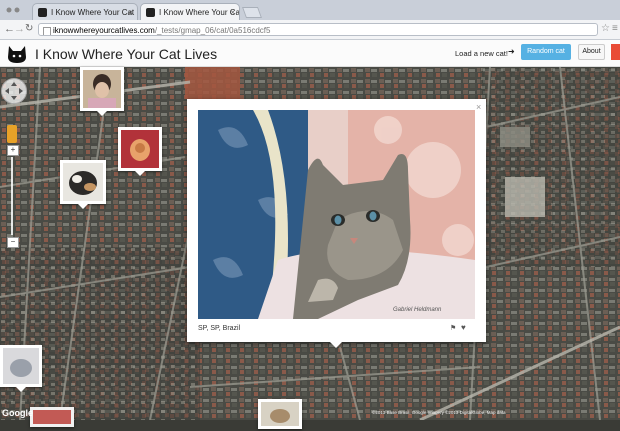  Describe the element at coordinates (212, 30) in the screenshot. I see `url-path: /_tests/gmap_06/cat/0a516cdcf5` at that location.